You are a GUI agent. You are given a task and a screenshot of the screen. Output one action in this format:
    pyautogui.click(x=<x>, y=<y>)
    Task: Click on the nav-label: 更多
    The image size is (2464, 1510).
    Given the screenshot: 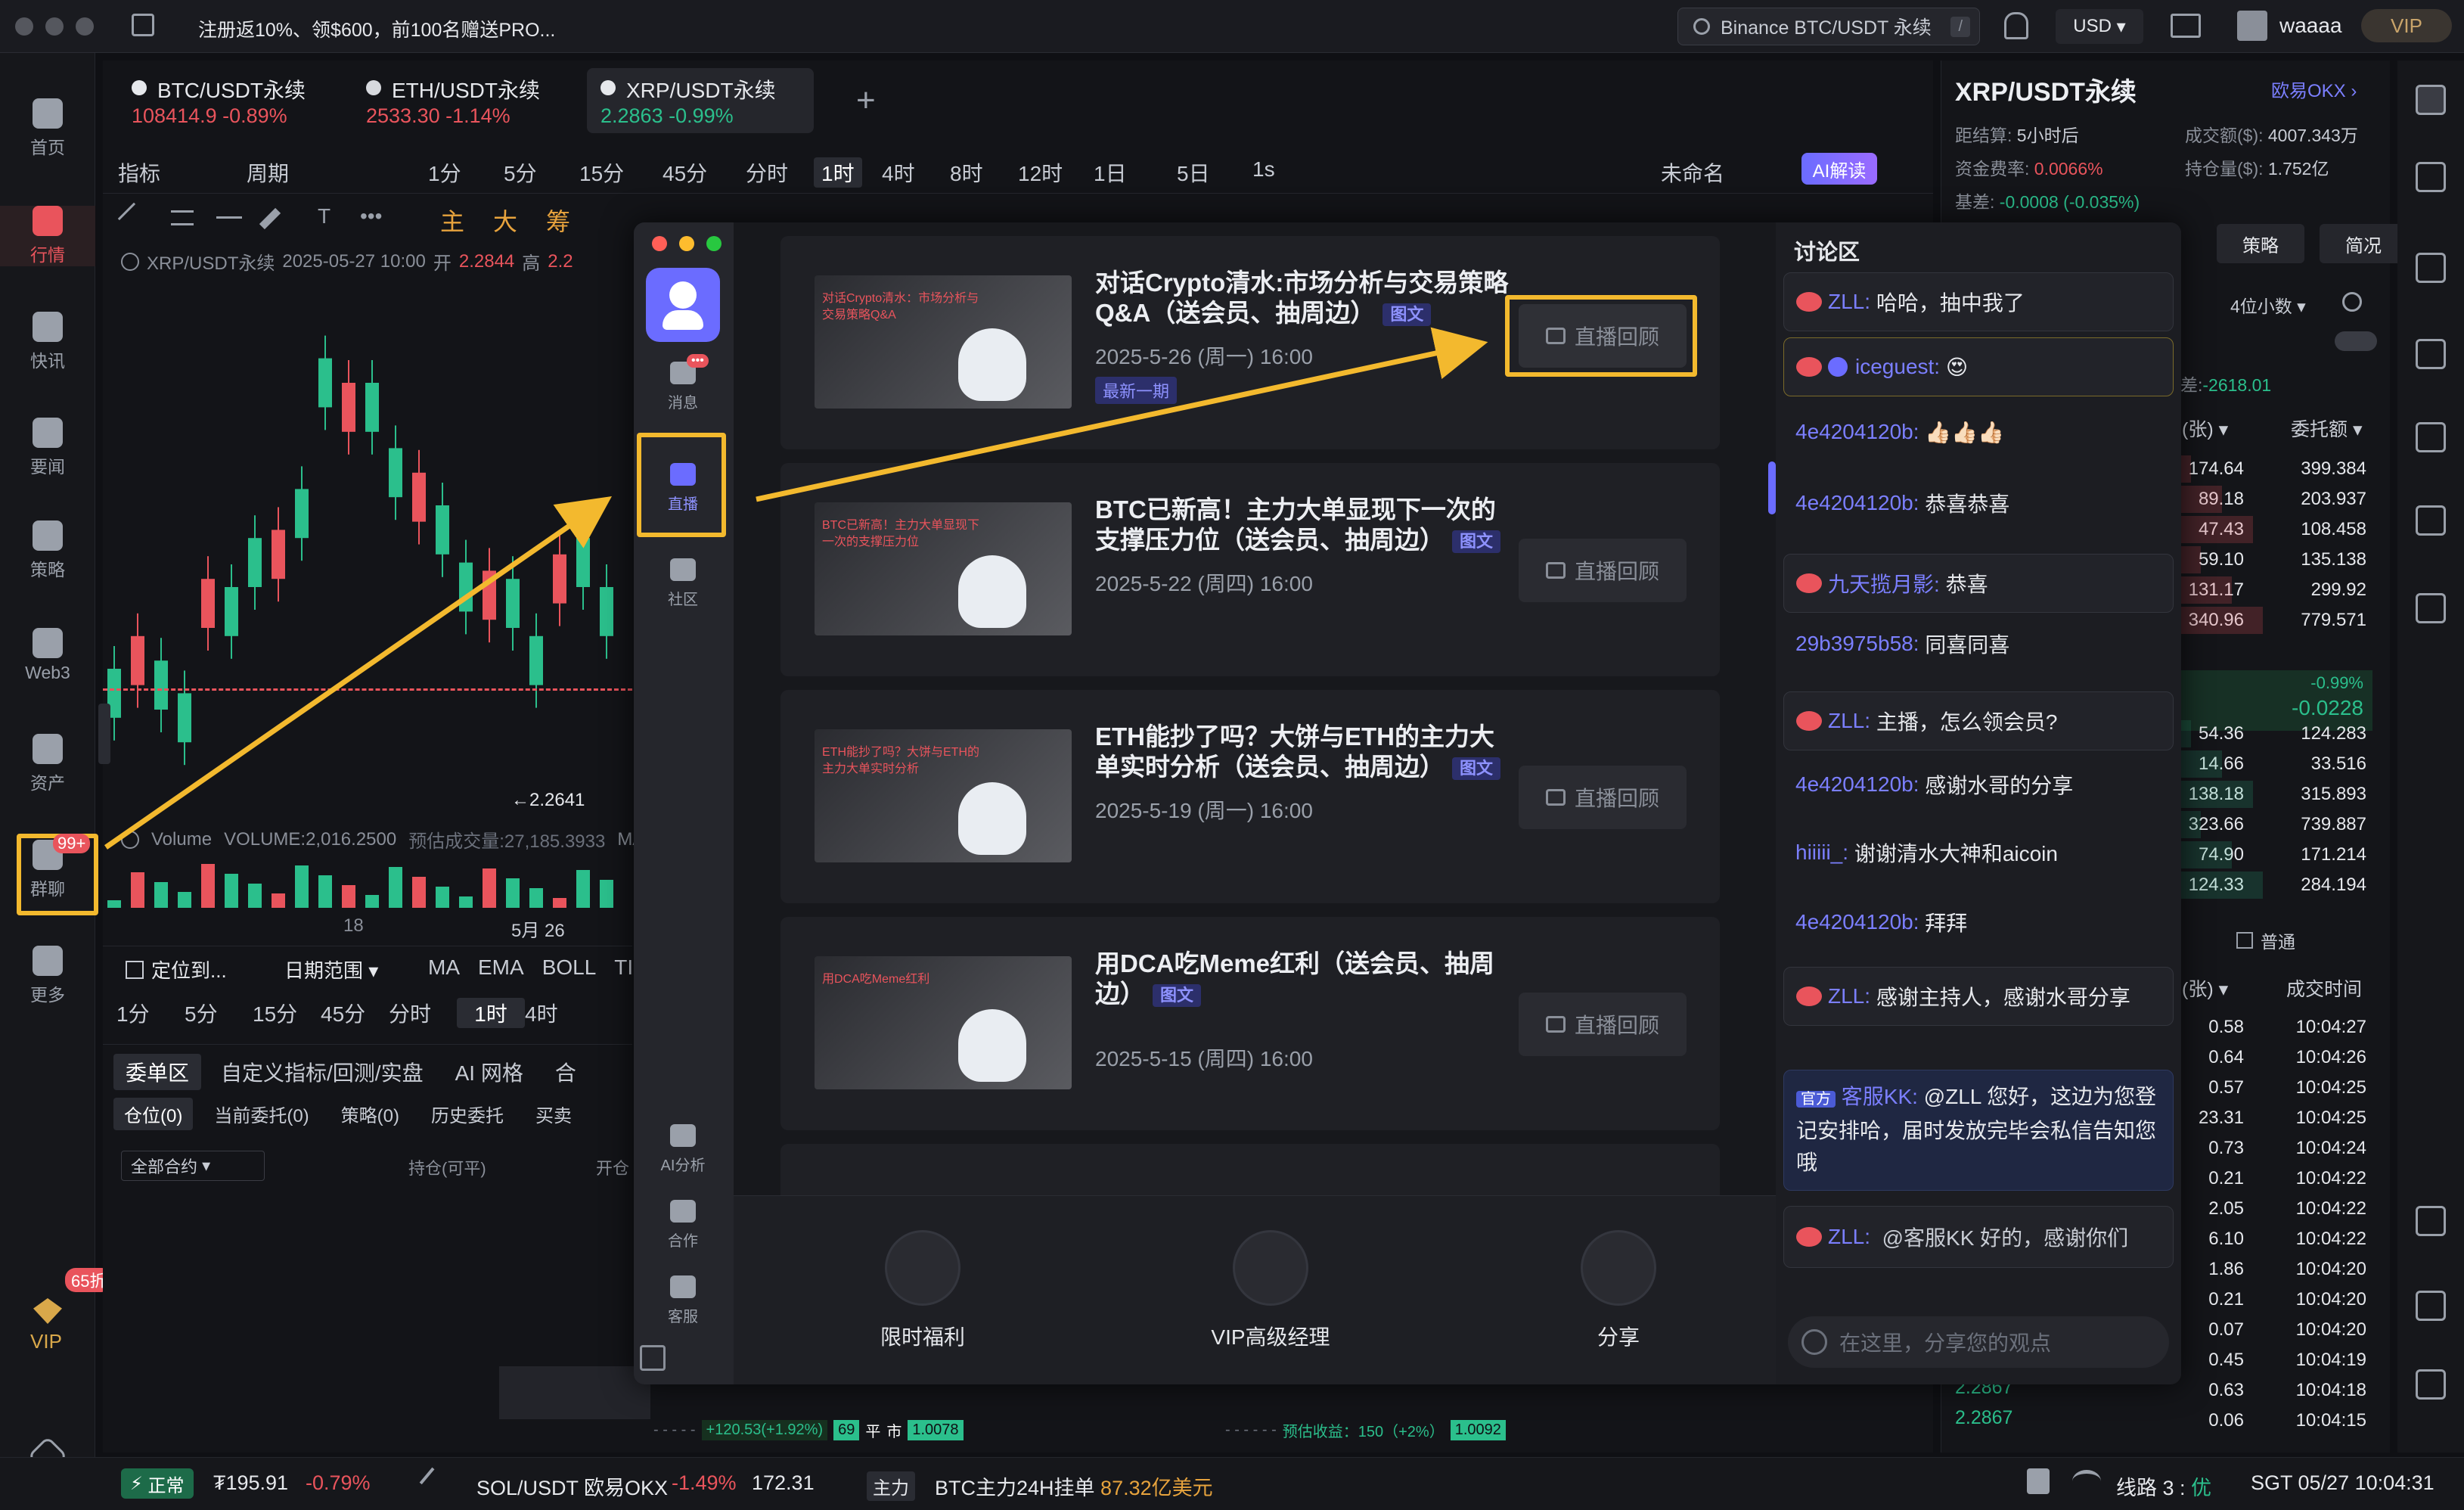 What is the action you would take?
    pyautogui.click(x=47, y=995)
    